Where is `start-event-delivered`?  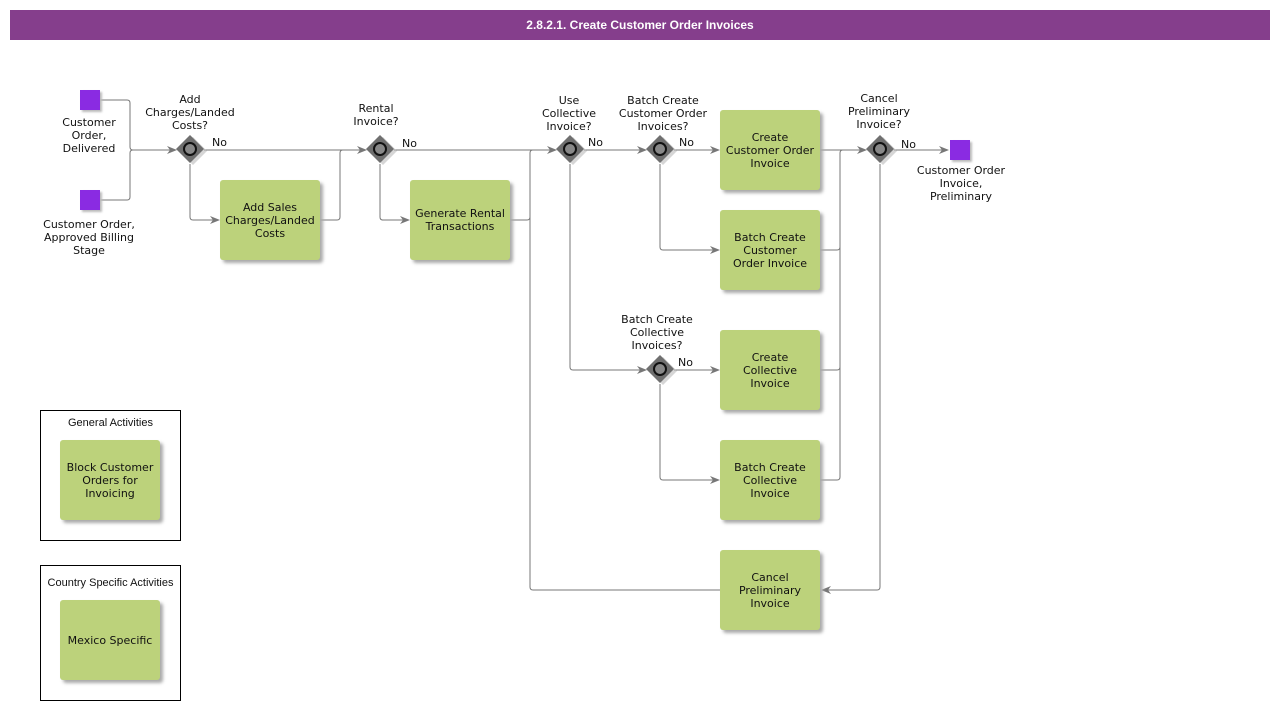 start-event-delivered is located at coordinates (90, 100).